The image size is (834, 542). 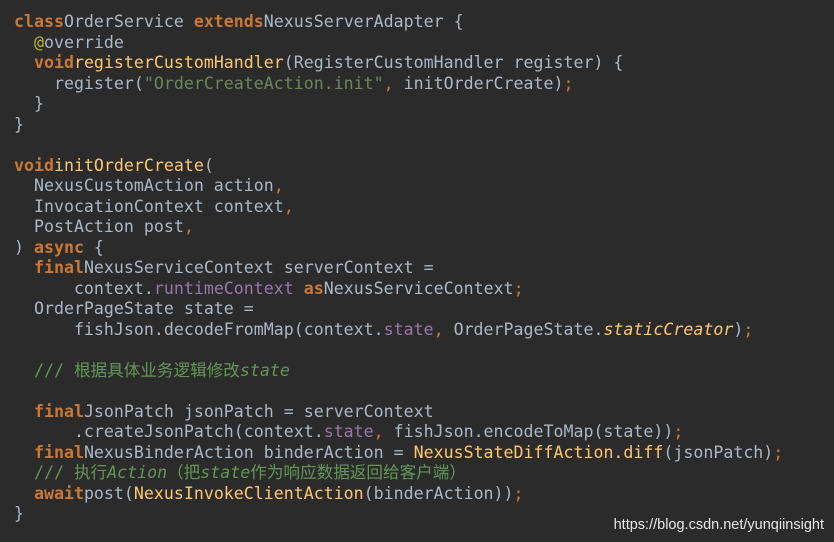 What do you see at coordinates (79, 83) in the screenshot?
I see `code-token: register(` at bounding box center [79, 83].